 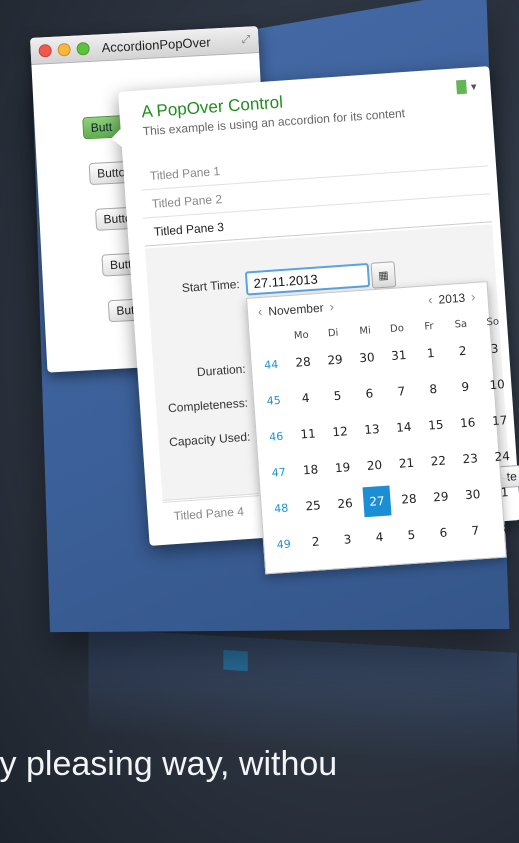 What do you see at coordinates (365, 330) in the screenshot?
I see `weekday-header: Mi` at bounding box center [365, 330].